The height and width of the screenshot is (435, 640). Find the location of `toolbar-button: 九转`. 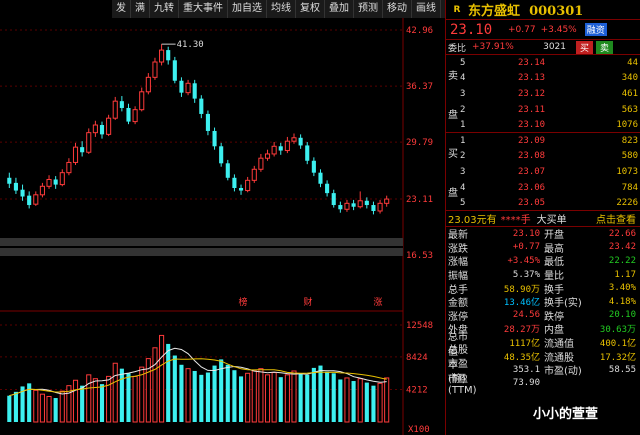

toolbar-button: 九转 is located at coordinates (164, 9).